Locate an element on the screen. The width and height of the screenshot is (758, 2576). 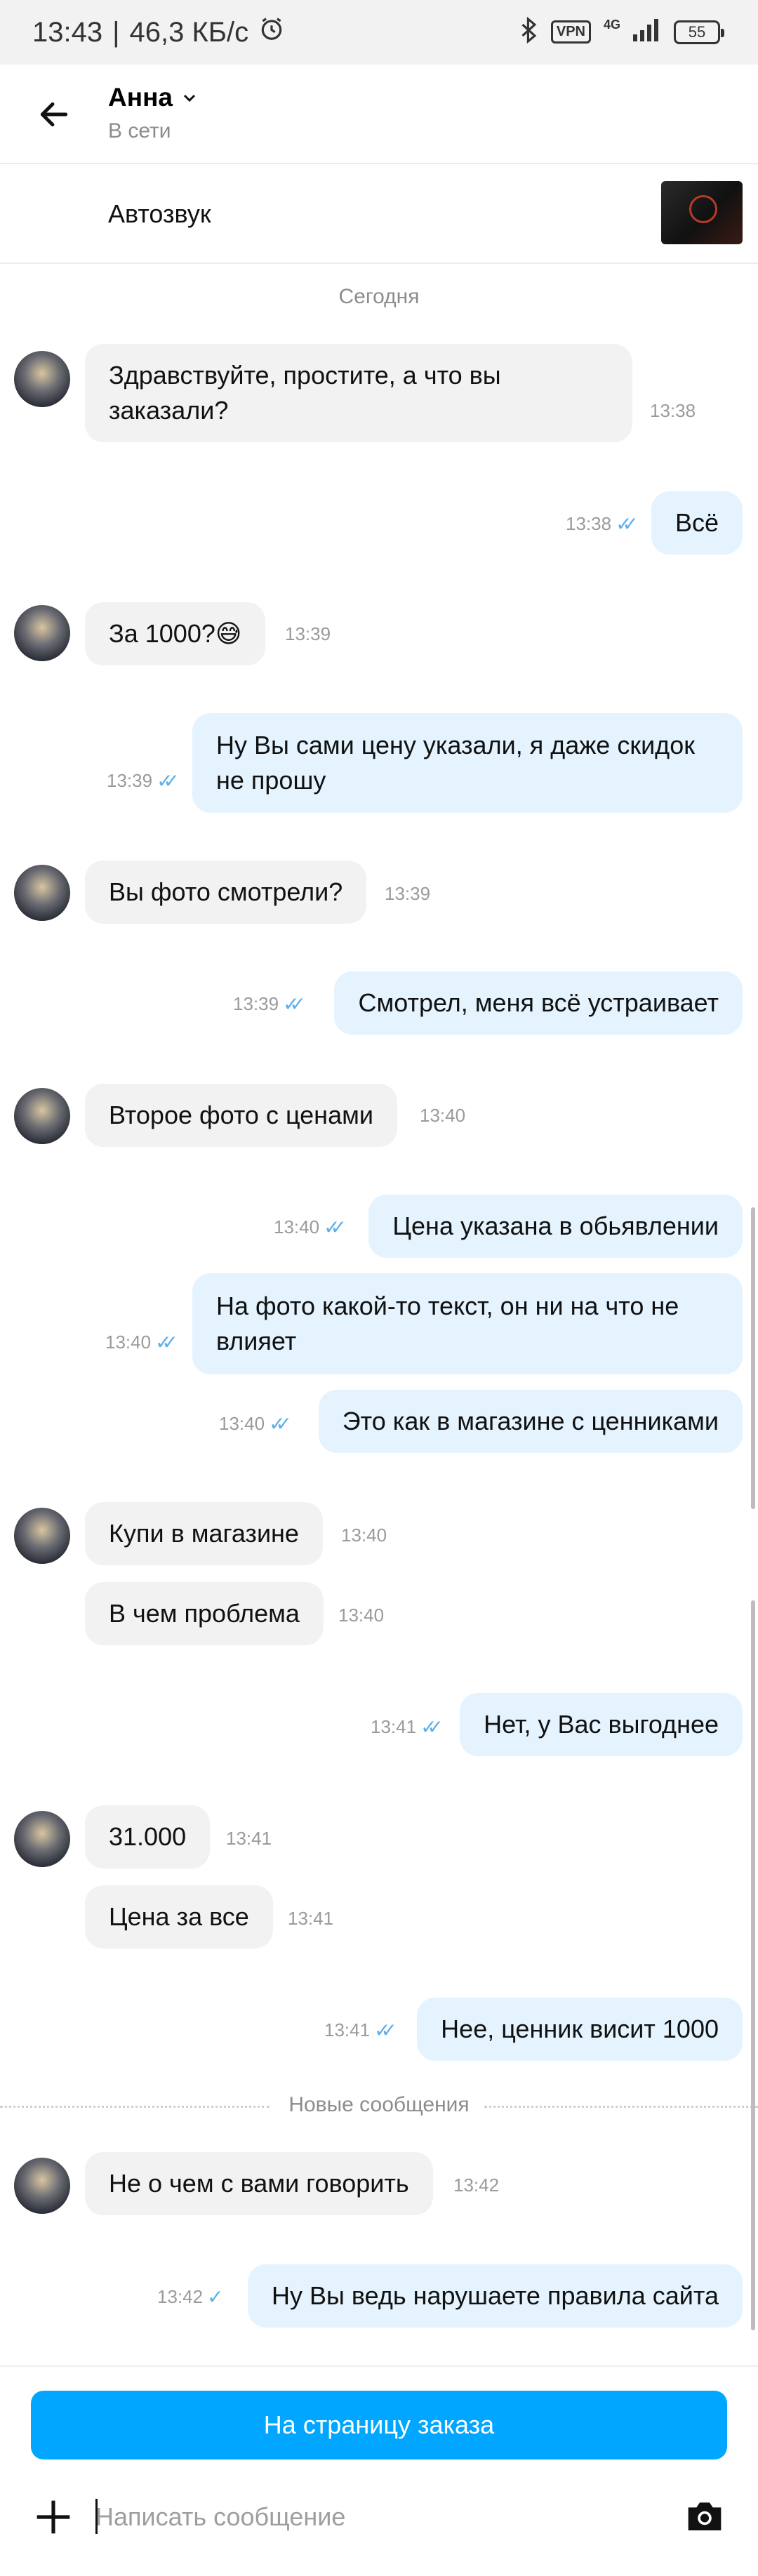
message-incoming: В чем проблема is located at coordinates (204, 1614).